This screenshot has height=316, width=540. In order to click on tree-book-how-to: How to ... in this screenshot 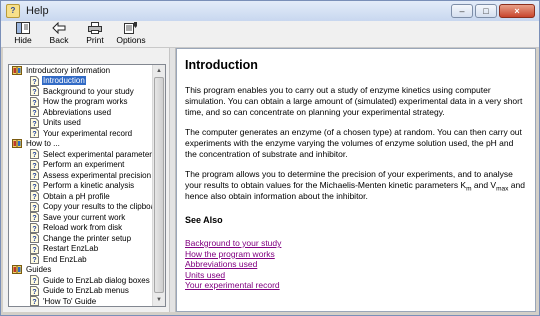, I will do `click(80, 144)`.